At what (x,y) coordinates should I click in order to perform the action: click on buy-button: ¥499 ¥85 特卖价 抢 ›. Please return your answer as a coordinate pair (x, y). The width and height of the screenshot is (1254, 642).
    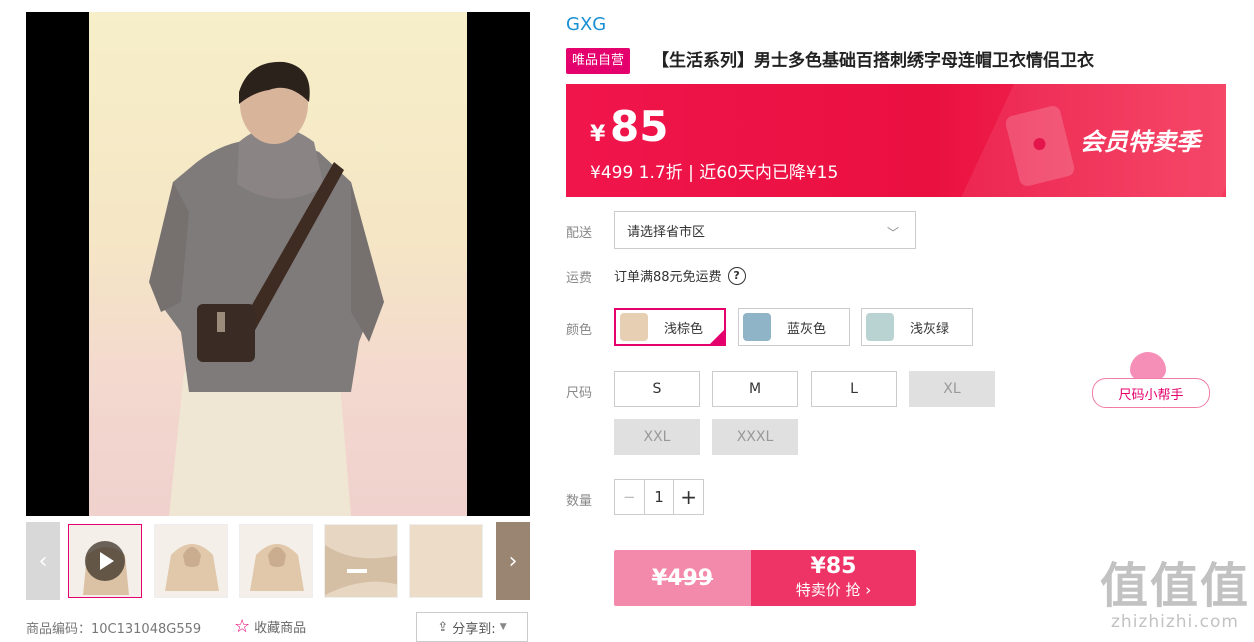
    Looking at the image, I should click on (765, 578).